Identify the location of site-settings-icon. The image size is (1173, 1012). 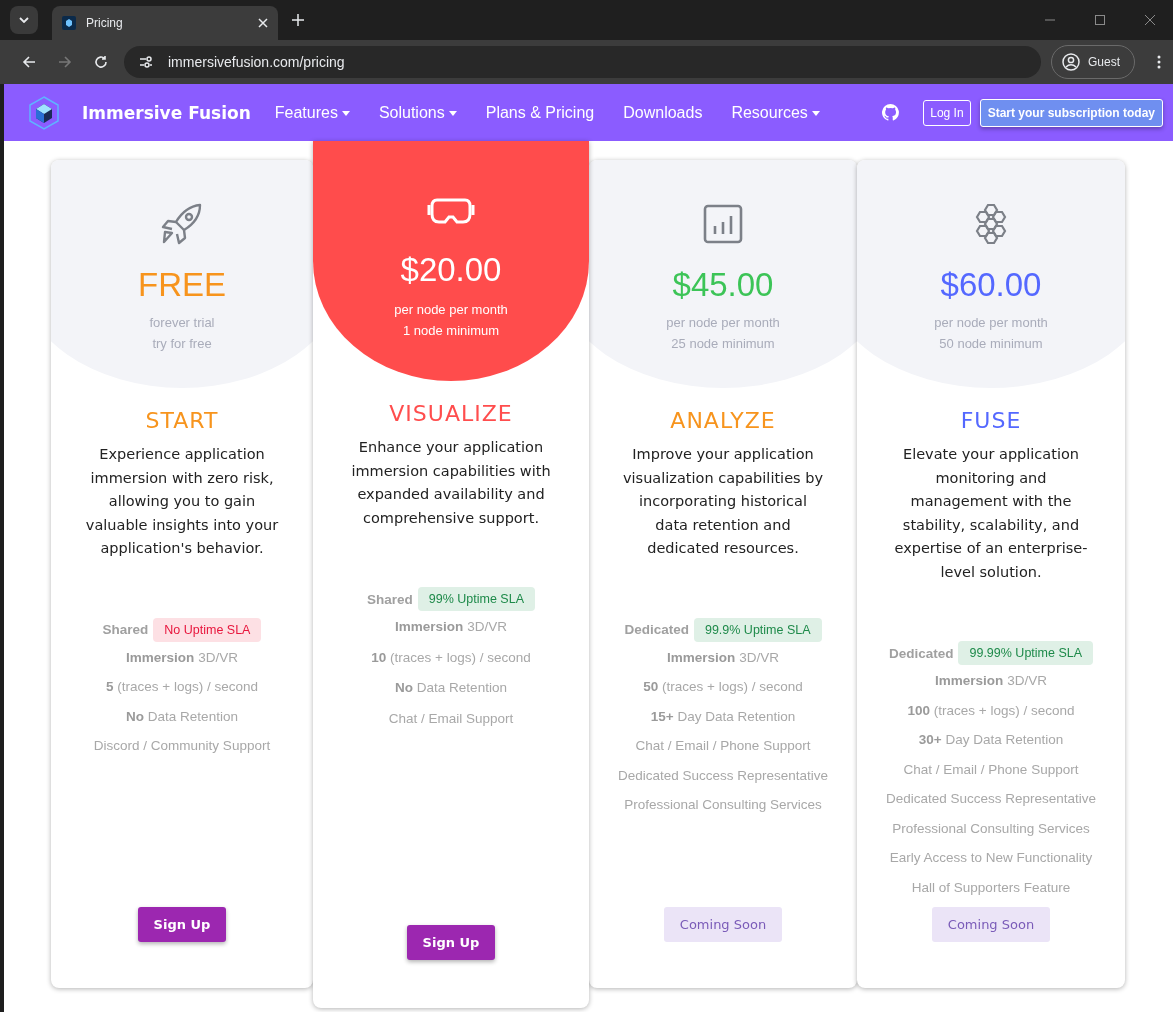
(146, 62).